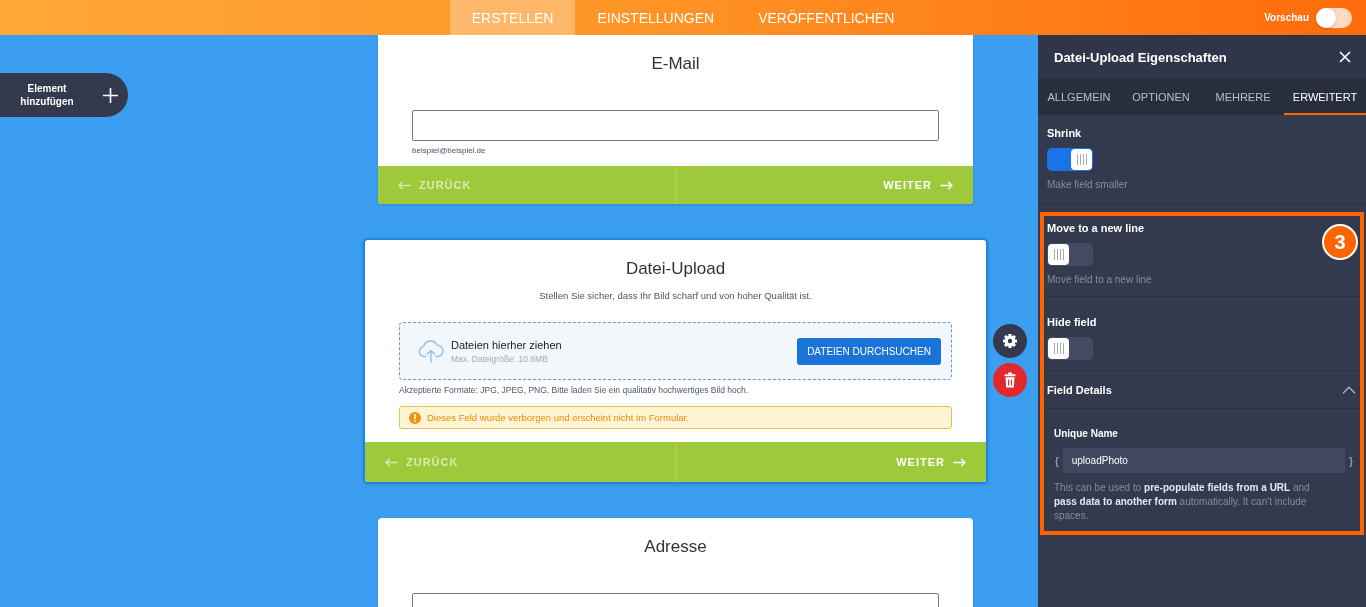 The image size is (1366, 607). I want to click on plus-icon, so click(110, 95).